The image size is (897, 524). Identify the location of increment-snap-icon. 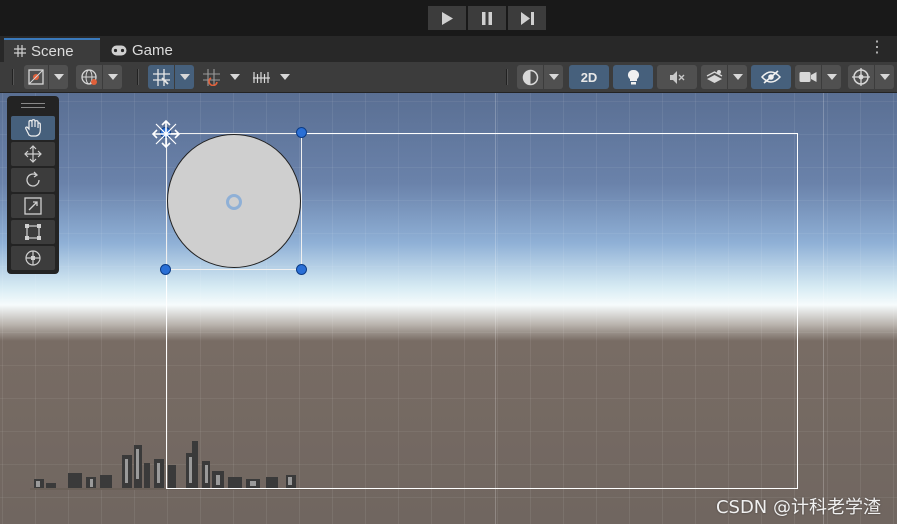
(211, 77).